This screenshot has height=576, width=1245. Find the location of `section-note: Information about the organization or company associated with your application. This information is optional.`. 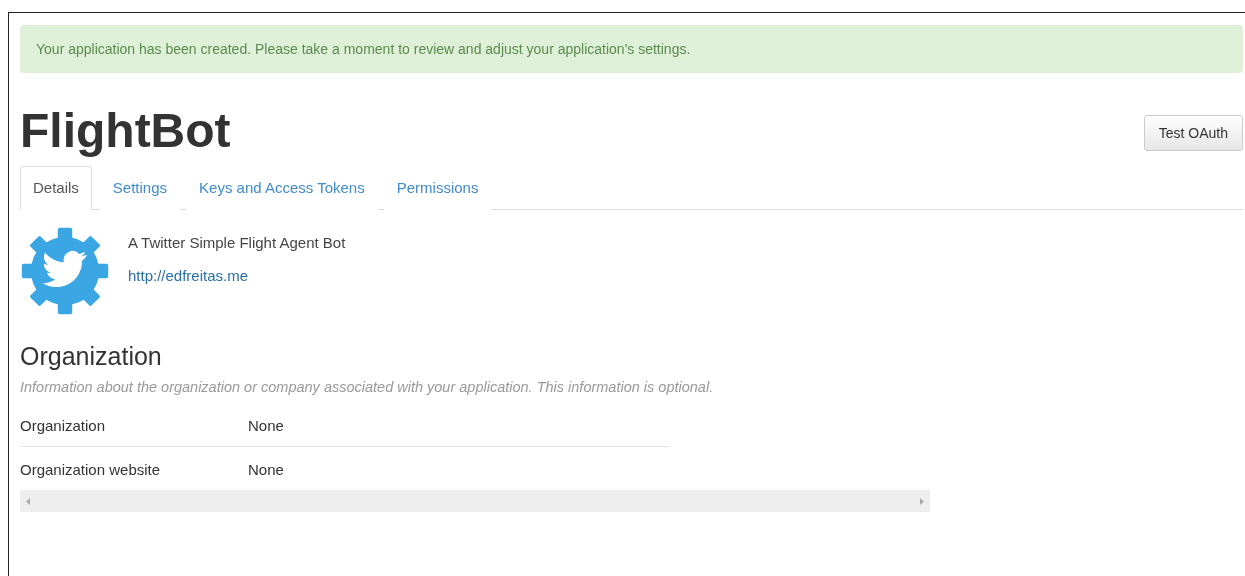

section-note: Information about the organization or company associated with your application. This information is optional. is located at coordinates (367, 387).